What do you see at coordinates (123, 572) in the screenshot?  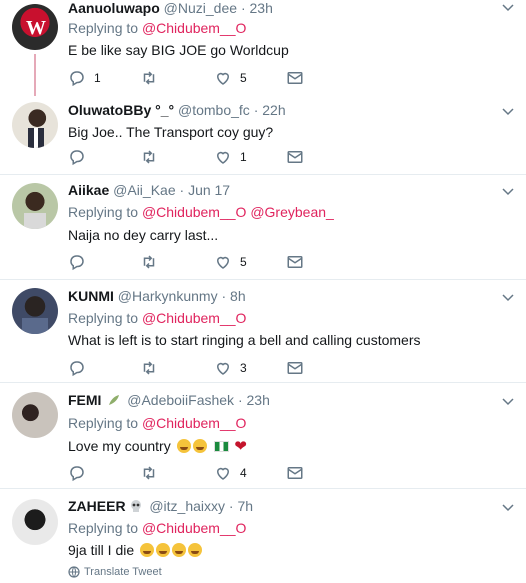 I see `translate-label: Translate Tweet` at bounding box center [123, 572].